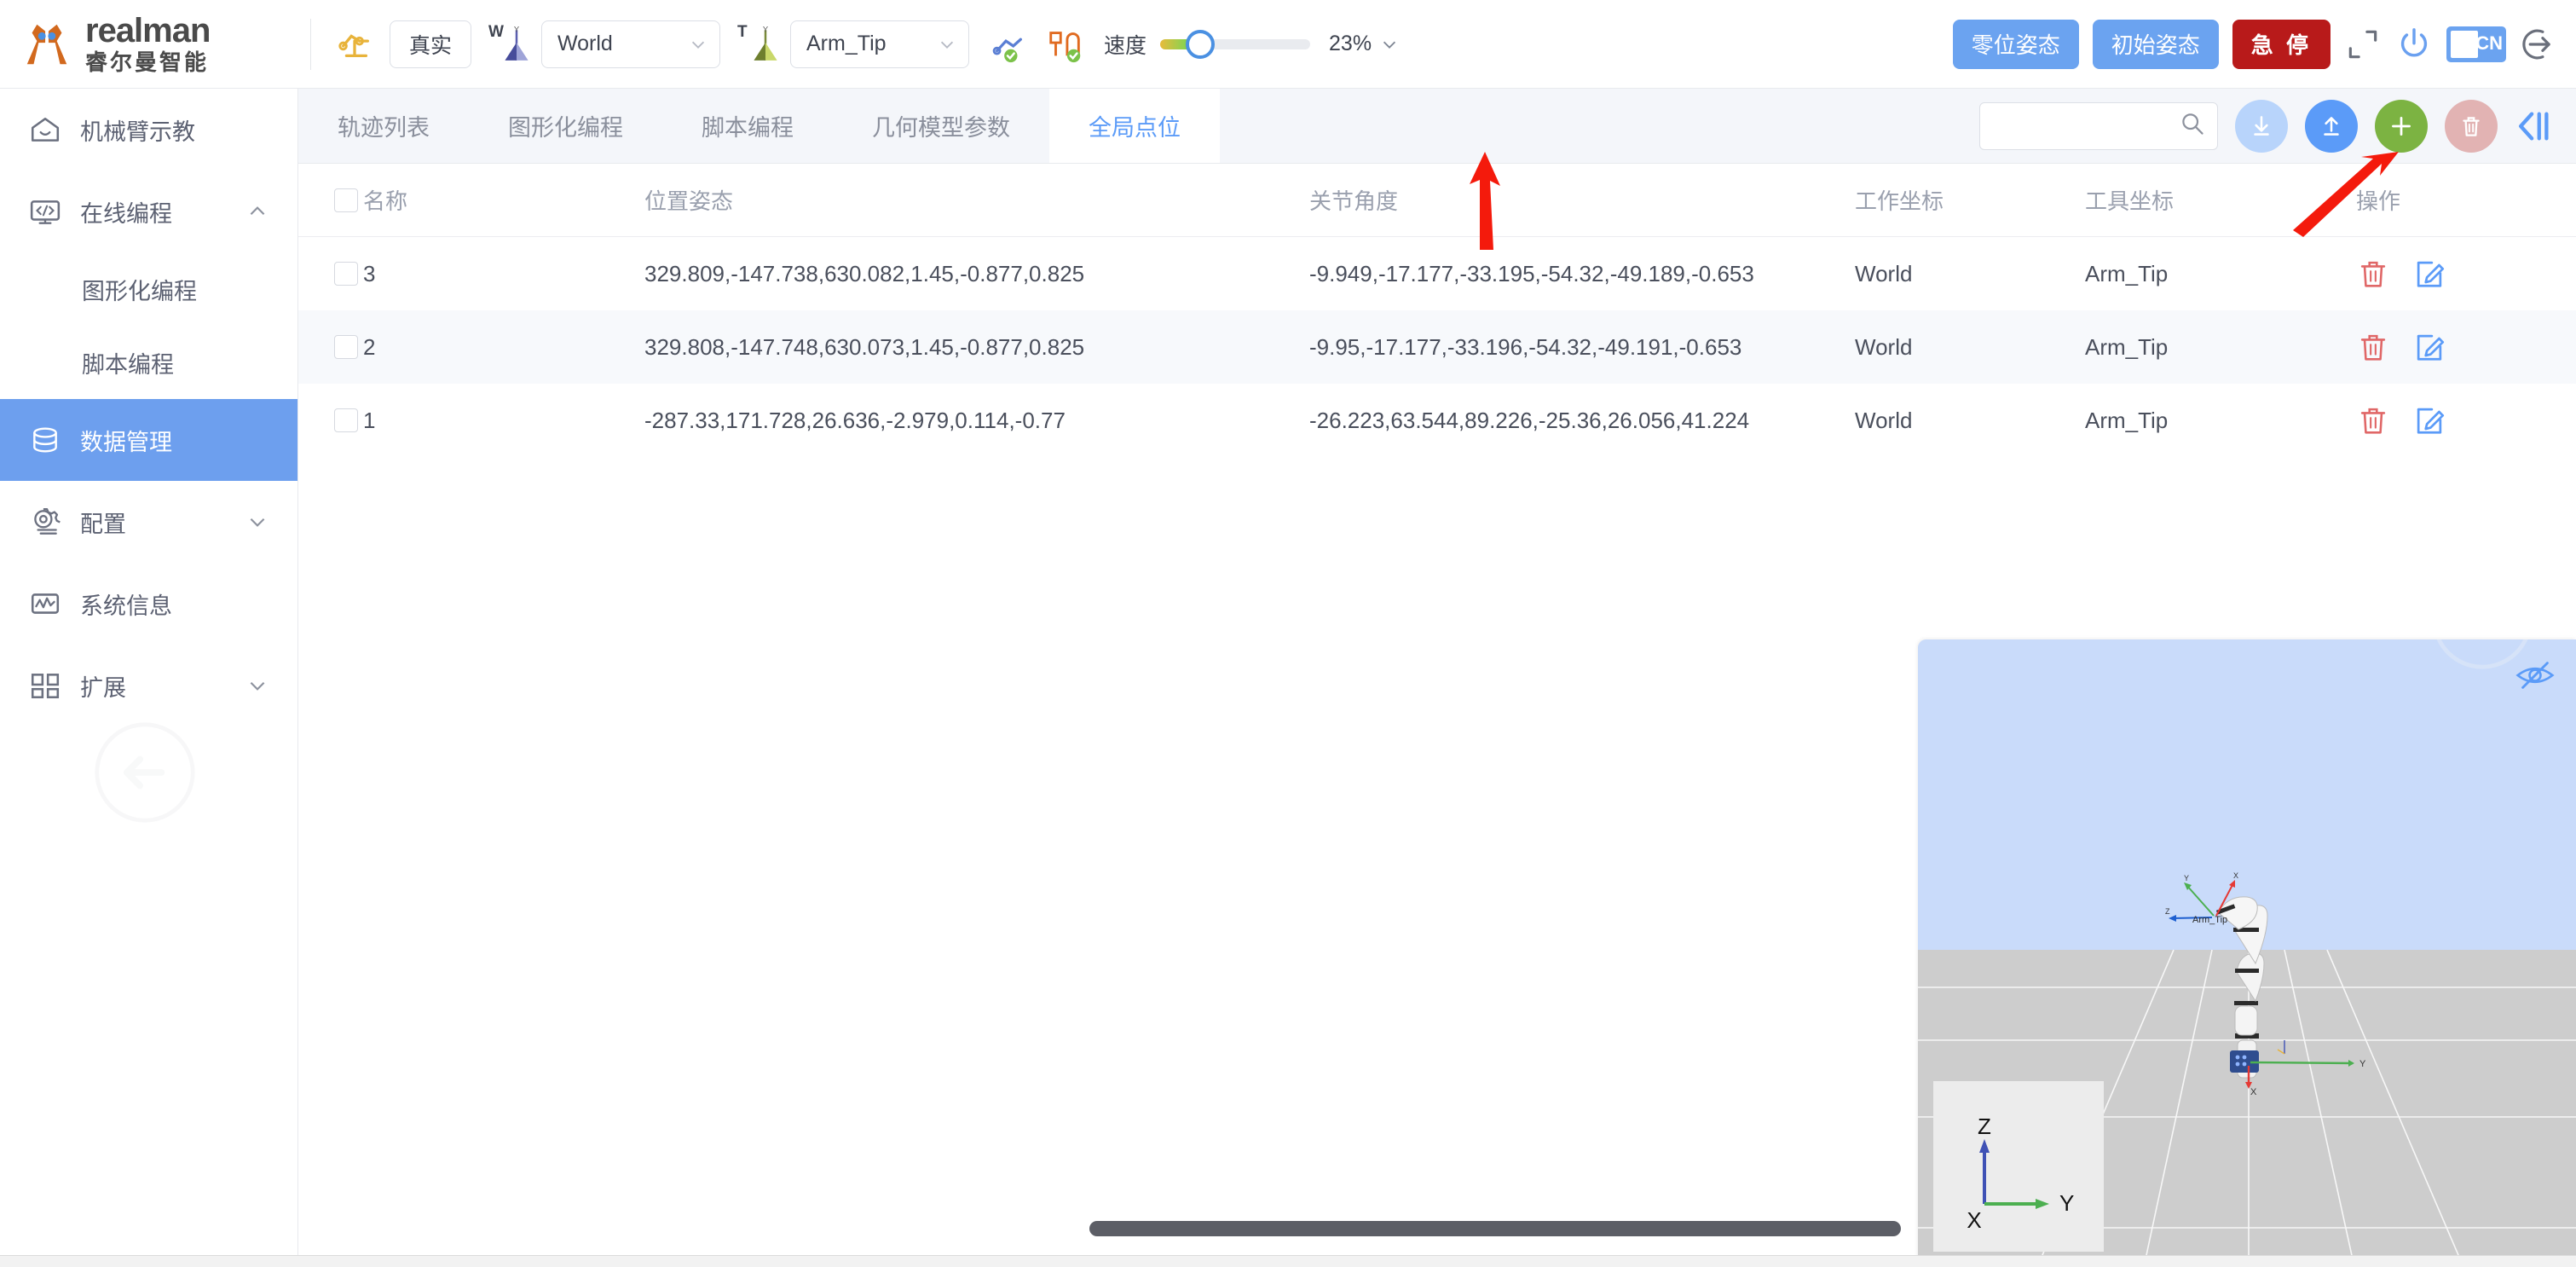 The width and height of the screenshot is (2576, 1267). What do you see at coordinates (2086, 125) in the screenshot?
I see `search-input` at bounding box center [2086, 125].